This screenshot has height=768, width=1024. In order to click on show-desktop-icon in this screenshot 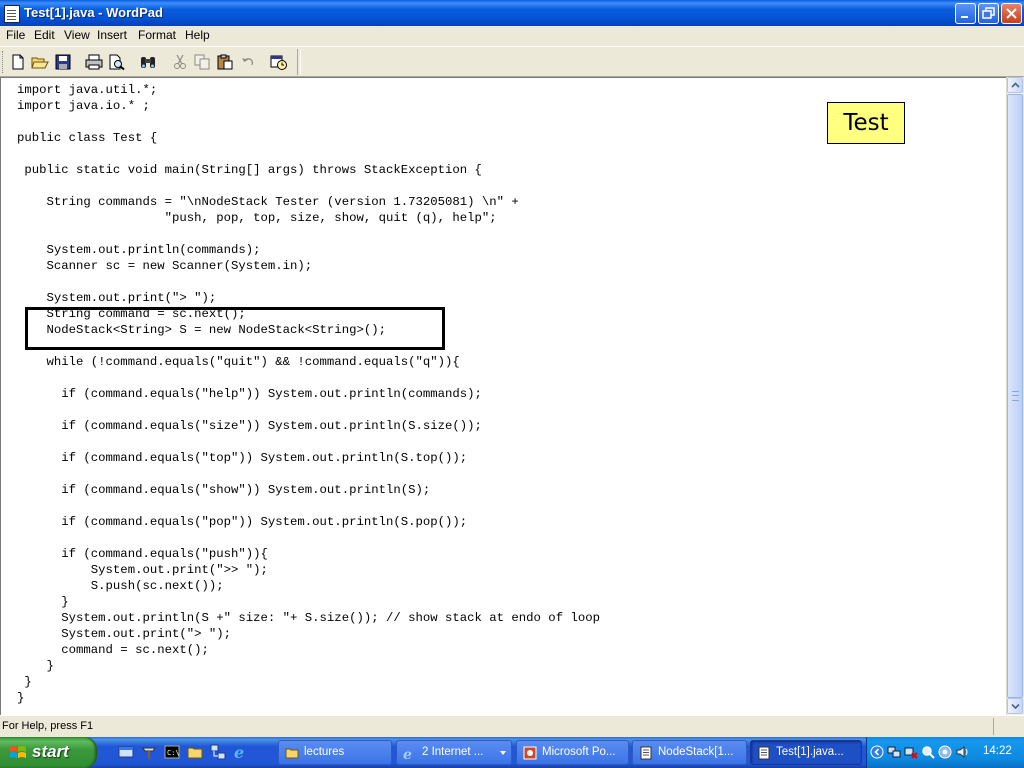, I will do `click(126, 752)`.